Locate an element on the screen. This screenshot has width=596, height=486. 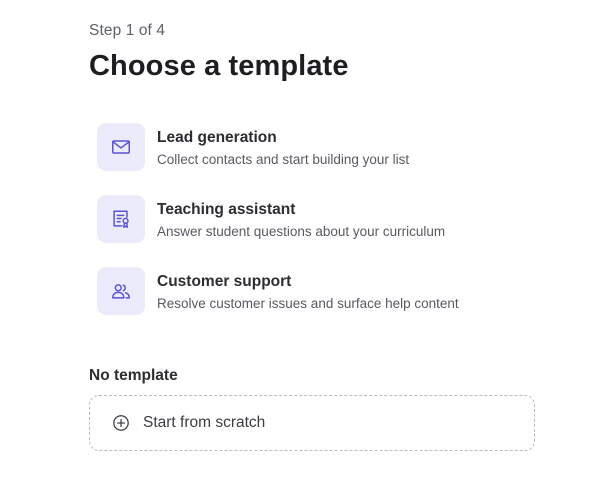
step-indicator: Step 1 of 4 is located at coordinates (127, 30).